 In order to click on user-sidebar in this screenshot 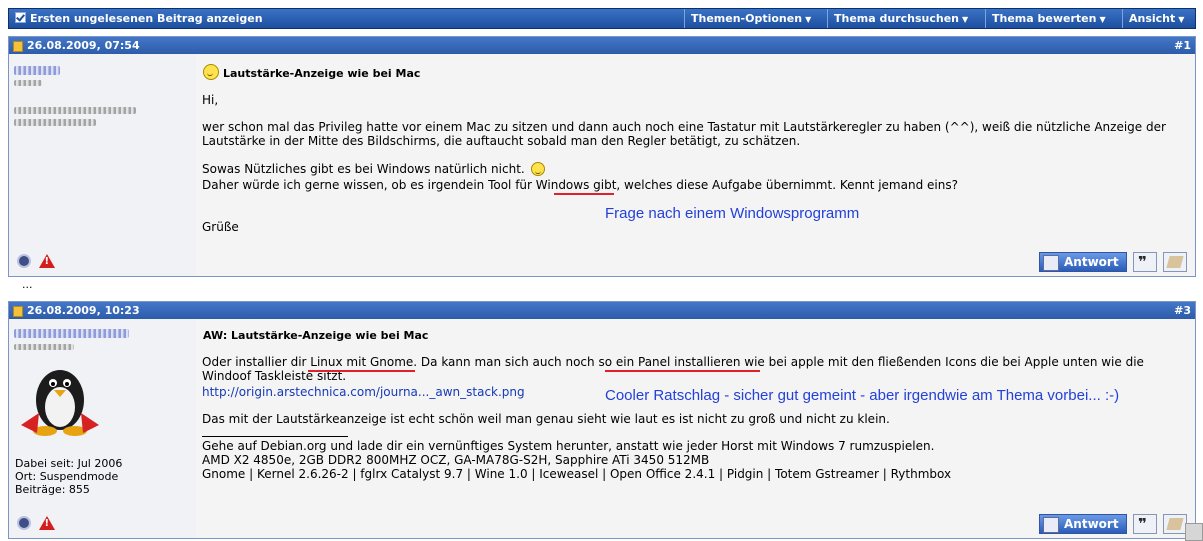, I will do `click(103, 165)`.